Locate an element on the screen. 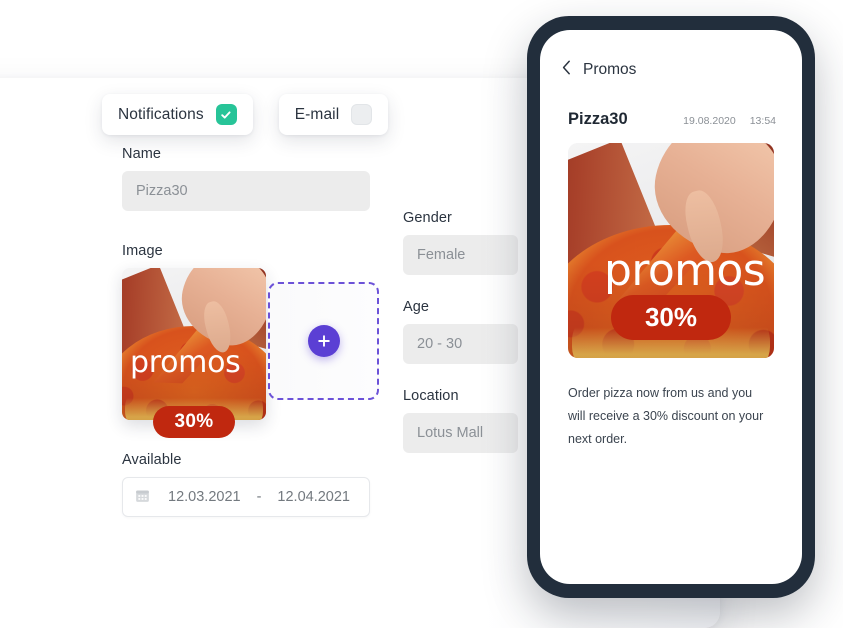  promo-meta: 19.08.2020 13:54 is located at coordinates (729, 121).